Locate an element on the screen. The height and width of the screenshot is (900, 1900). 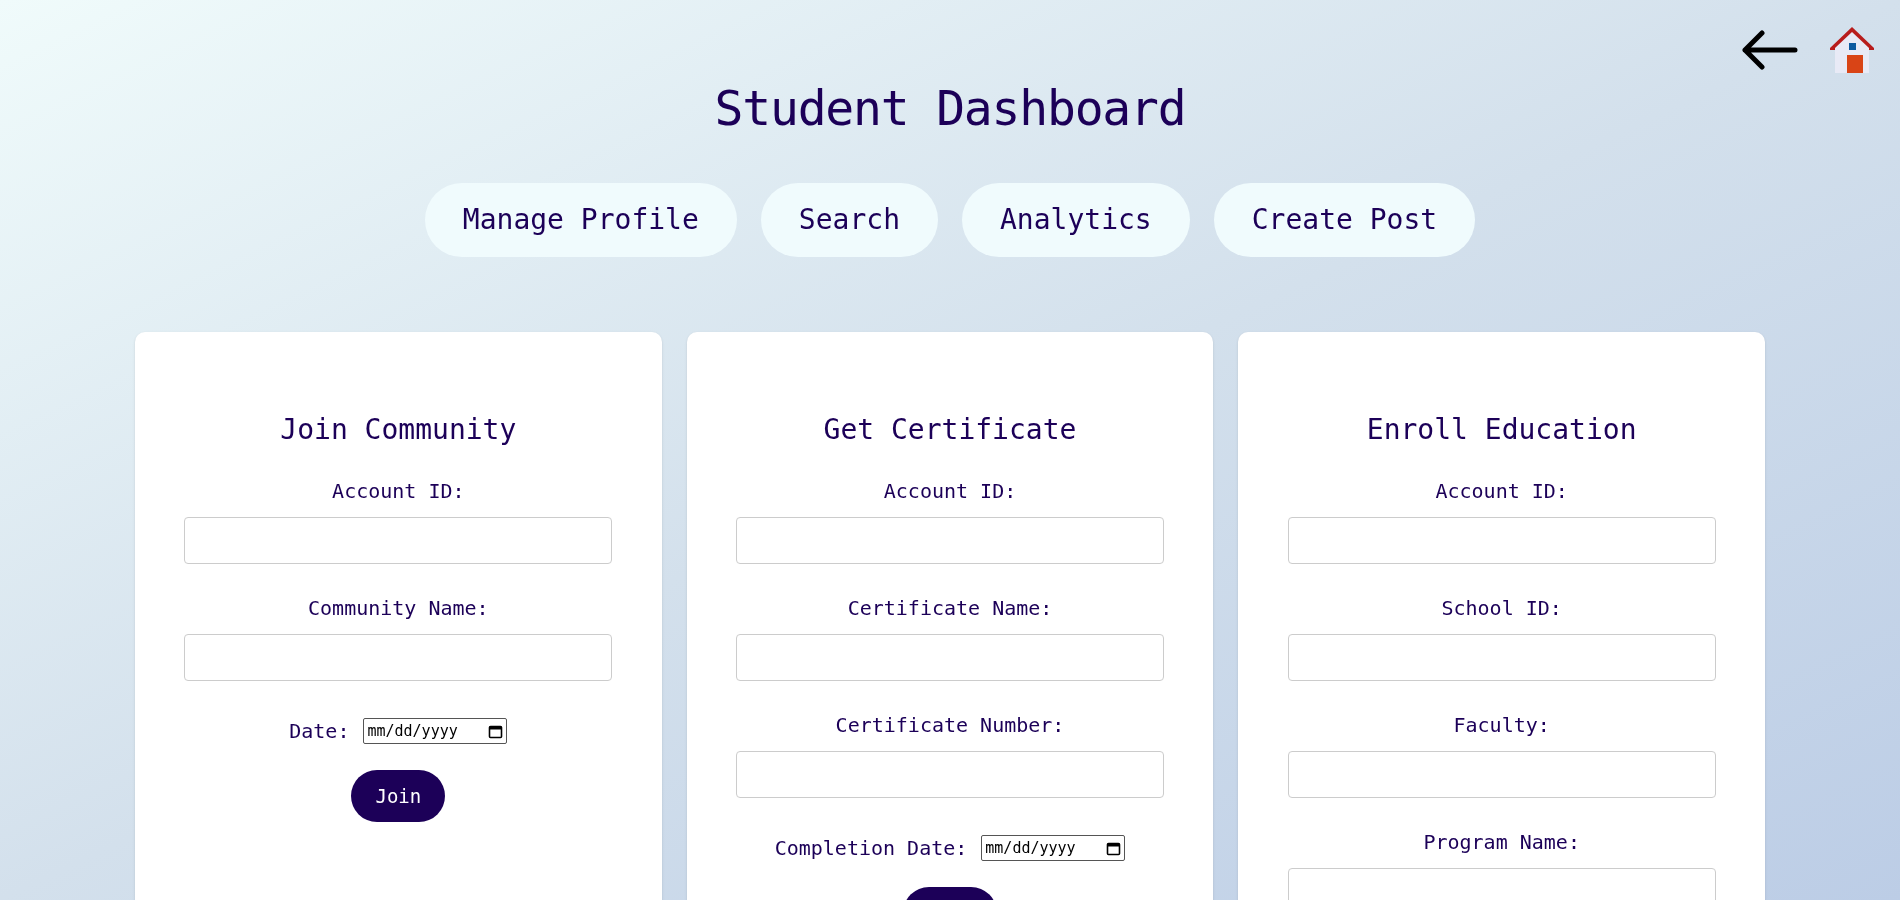
card-title: Enroll Education is located at coordinates (1501, 430).